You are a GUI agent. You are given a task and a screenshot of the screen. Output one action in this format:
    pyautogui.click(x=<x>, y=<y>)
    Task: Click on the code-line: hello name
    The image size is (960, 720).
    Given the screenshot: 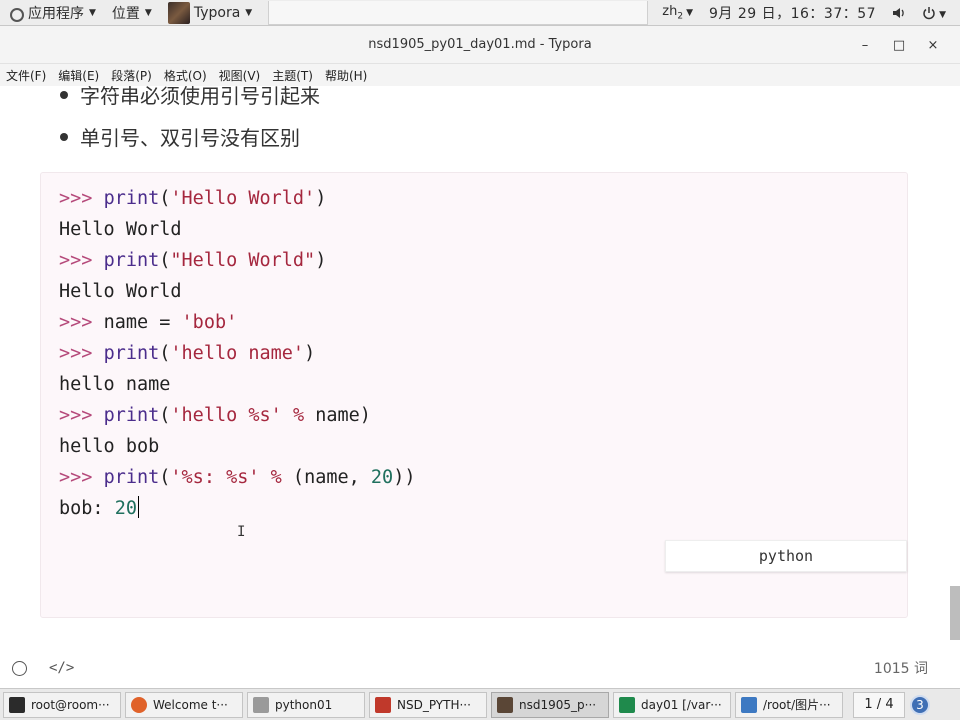 What is the action you would take?
    pyautogui.click(x=115, y=384)
    